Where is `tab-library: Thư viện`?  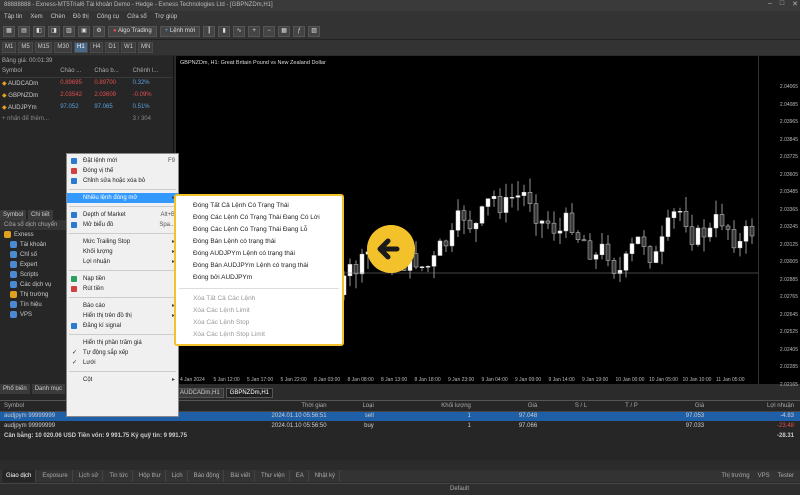
tab-library: Thư viện is located at coordinates (273, 476).